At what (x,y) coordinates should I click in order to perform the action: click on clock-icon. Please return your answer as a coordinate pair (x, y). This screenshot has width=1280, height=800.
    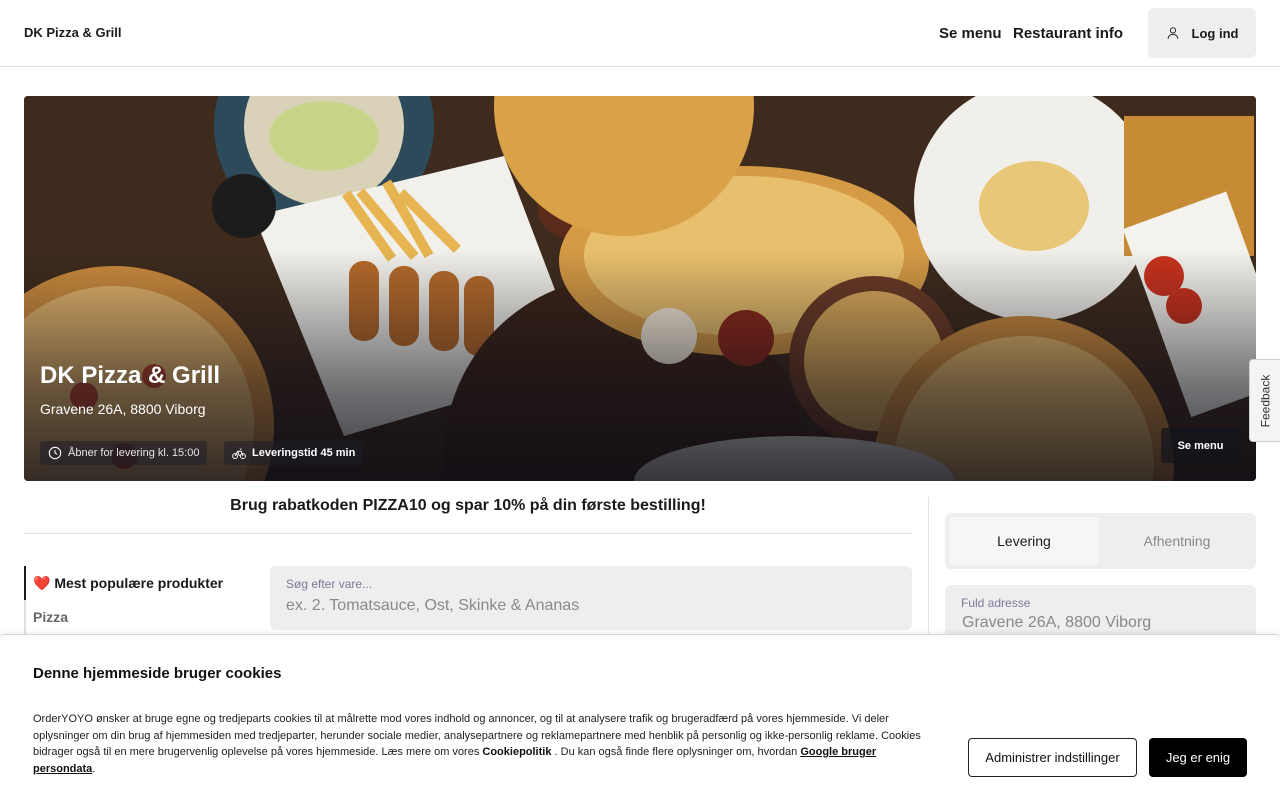
    Looking at the image, I should click on (55, 453).